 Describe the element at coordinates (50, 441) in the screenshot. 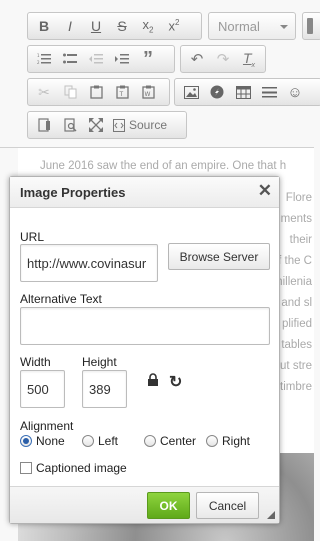

I see `align-none-label: None` at that location.